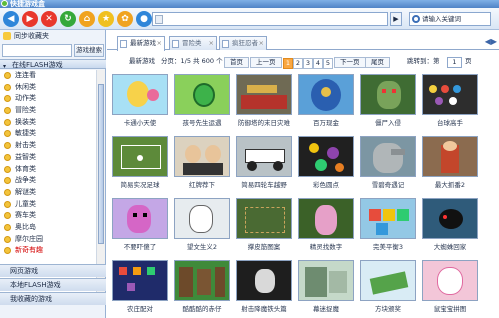  Describe the element at coordinates (140, 246) in the screenshot. I see `game-title: 不要吓傻了` at that location.